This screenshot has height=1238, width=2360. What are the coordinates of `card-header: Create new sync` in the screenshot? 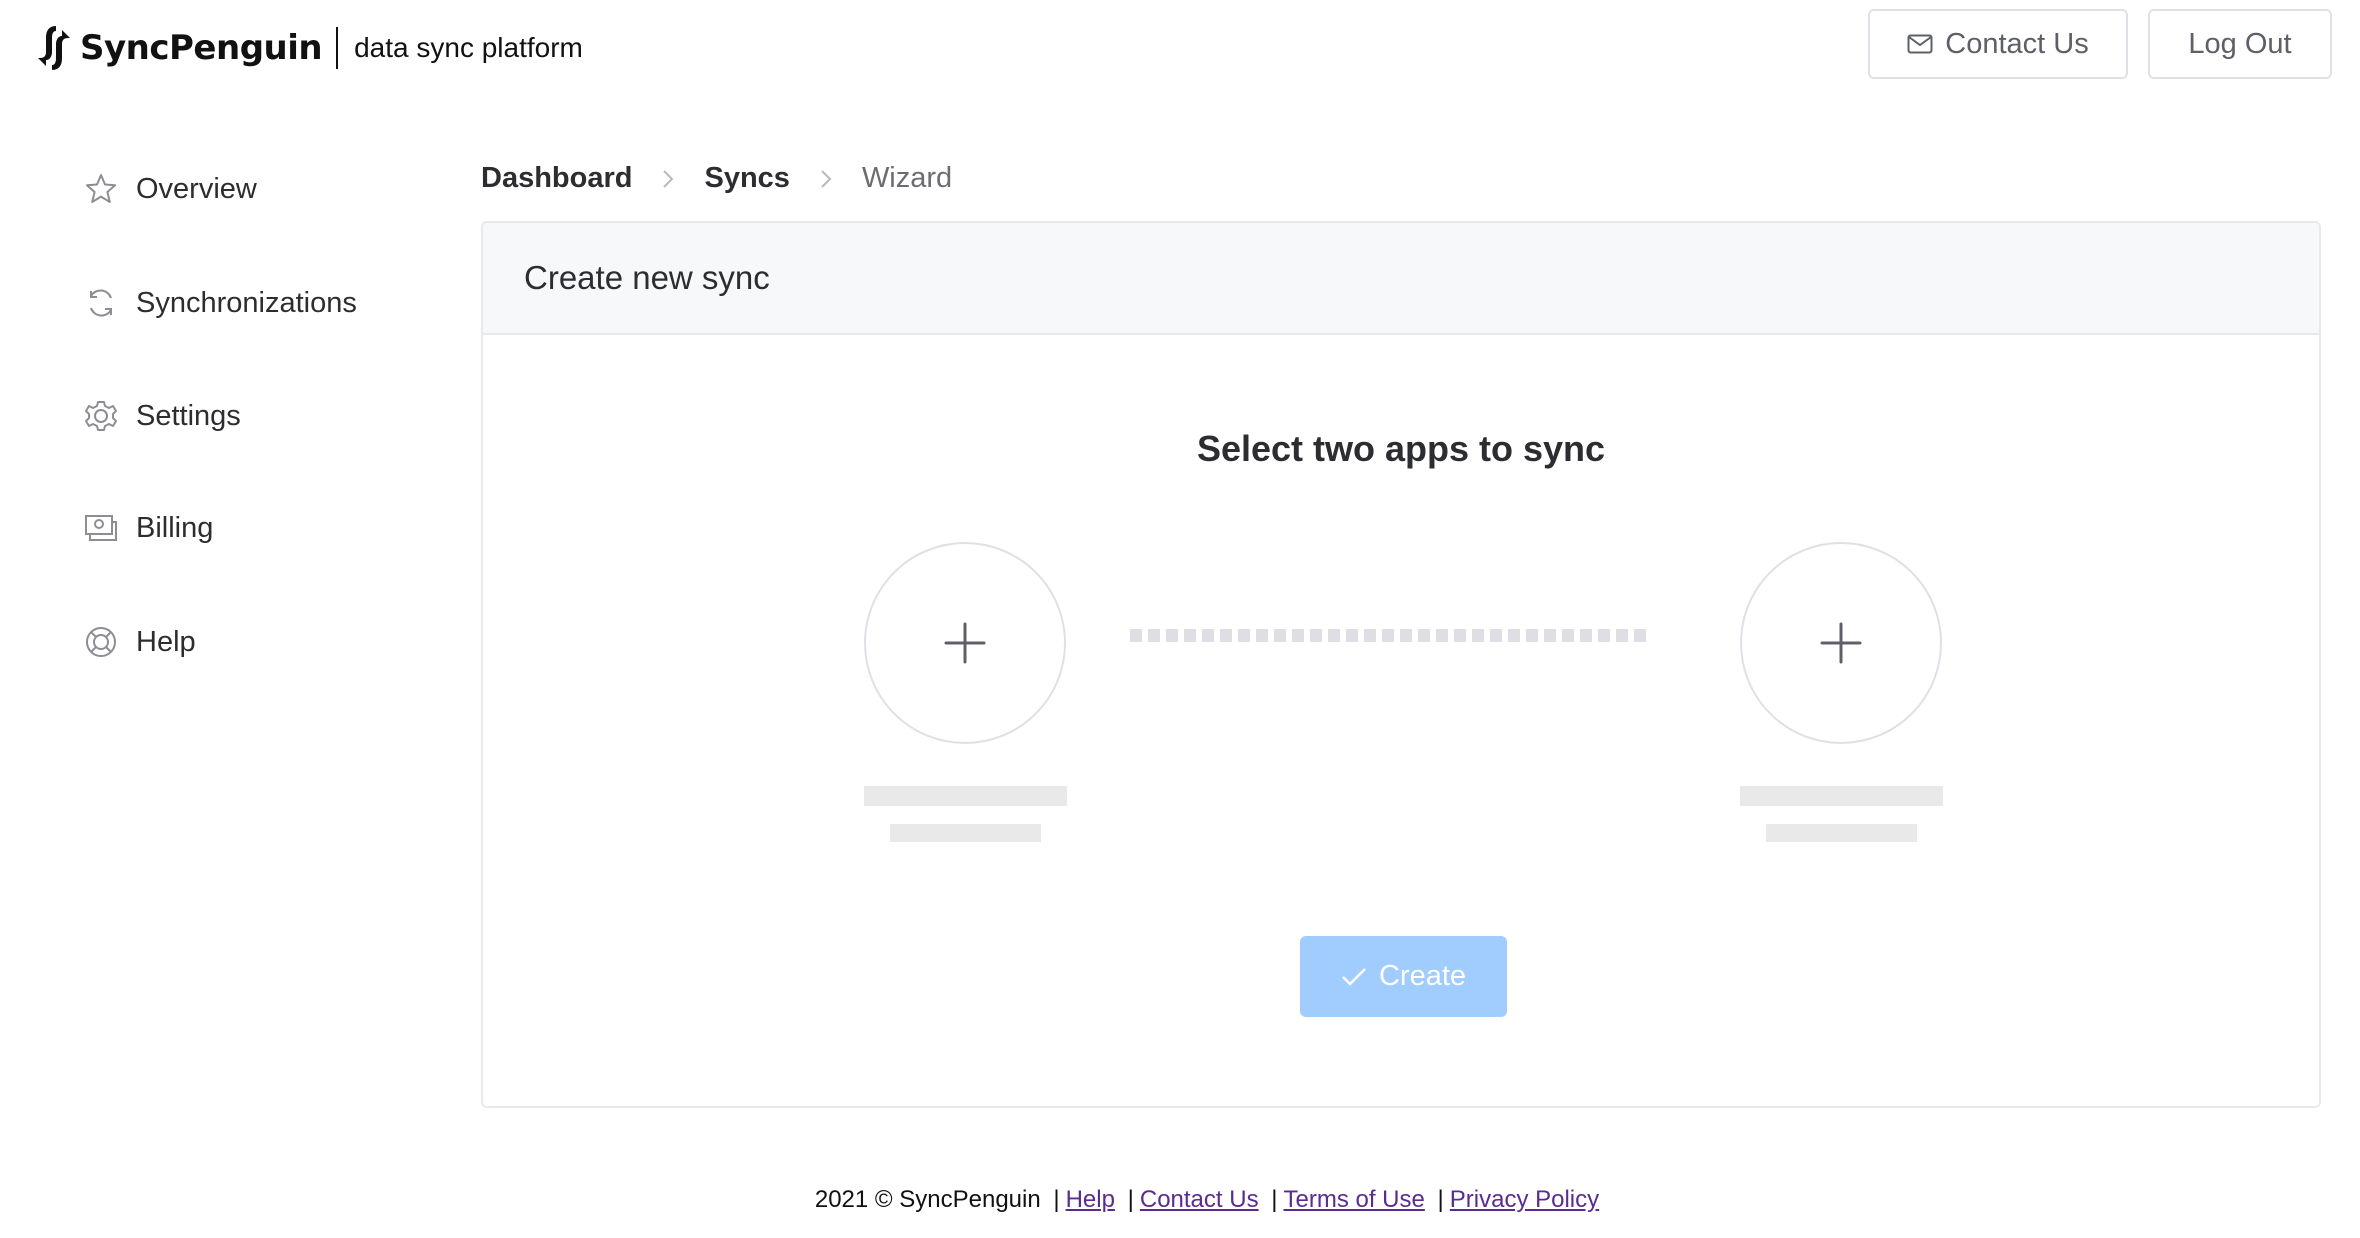 It's located at (1401, 279).